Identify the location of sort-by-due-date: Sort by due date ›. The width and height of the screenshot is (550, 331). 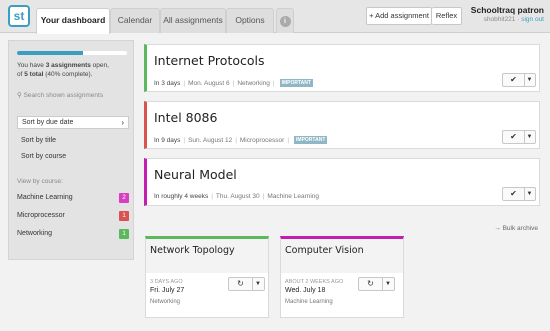
(73, 122).